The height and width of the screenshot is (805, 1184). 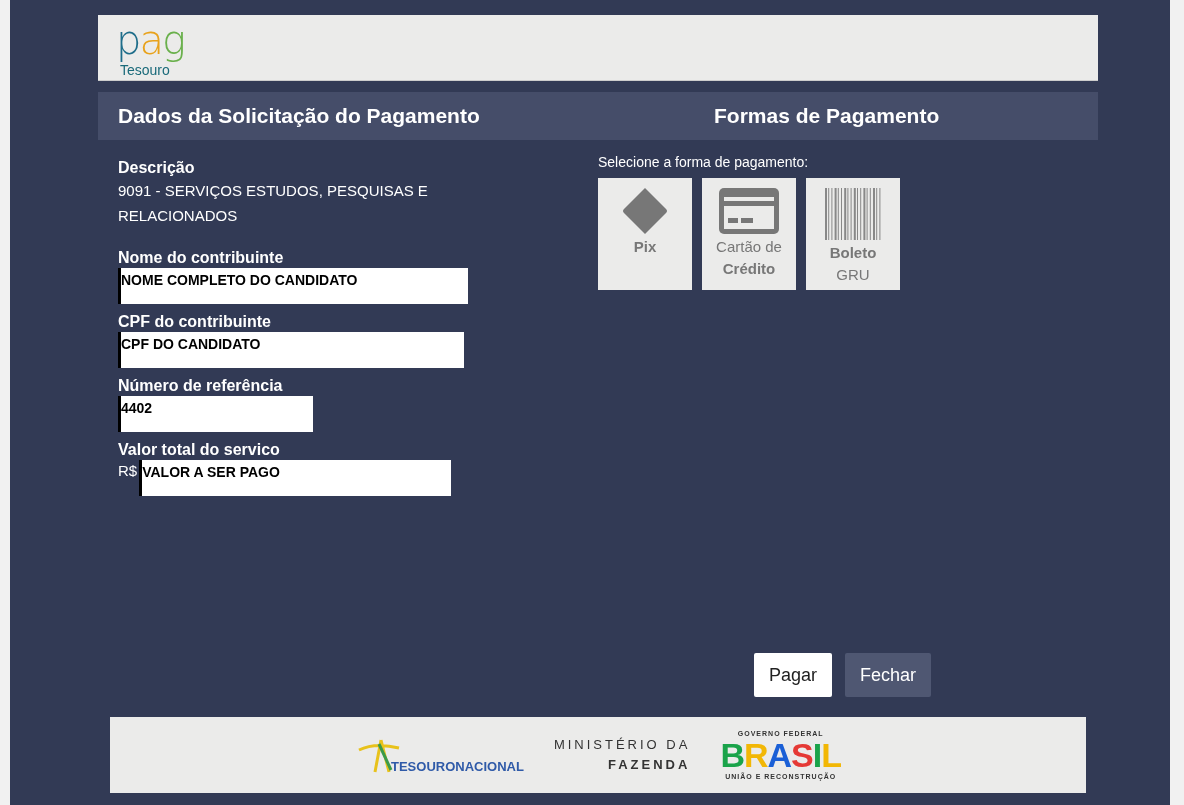 What do you see at coordinates (157, 168) in the screenshot?
I see `field-label: Descrição` at bounding box center [157, 168].